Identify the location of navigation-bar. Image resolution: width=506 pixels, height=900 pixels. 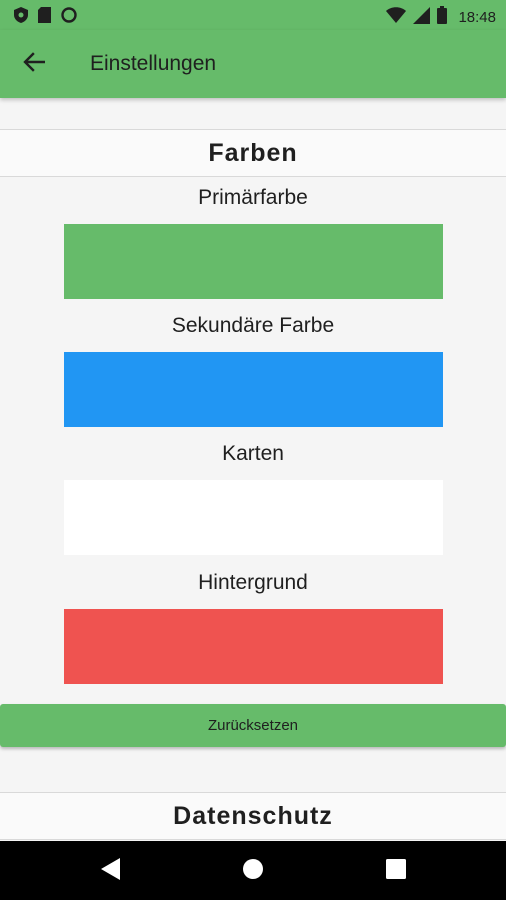
(253, 870).